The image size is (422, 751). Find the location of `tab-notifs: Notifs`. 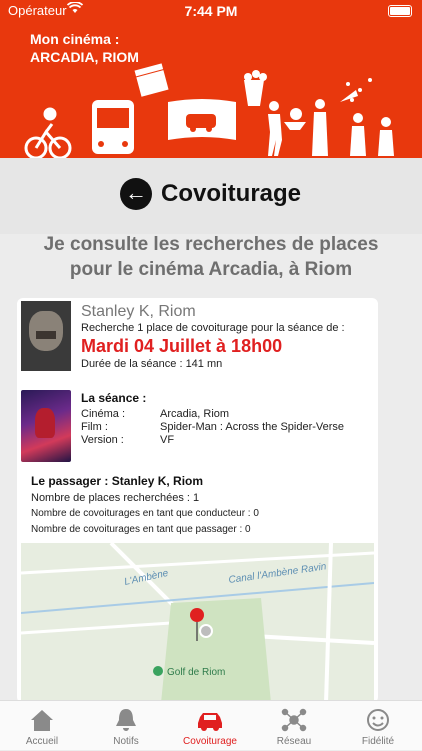

tab-notifs: Notifs is located at coordinates (126, 726).